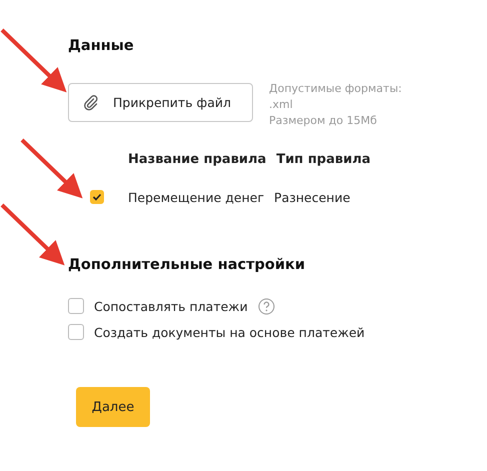  Describe the element at coordinates (323, 121) in the screenshot. I see `hint-text: Размером до 15Мб` at that location.